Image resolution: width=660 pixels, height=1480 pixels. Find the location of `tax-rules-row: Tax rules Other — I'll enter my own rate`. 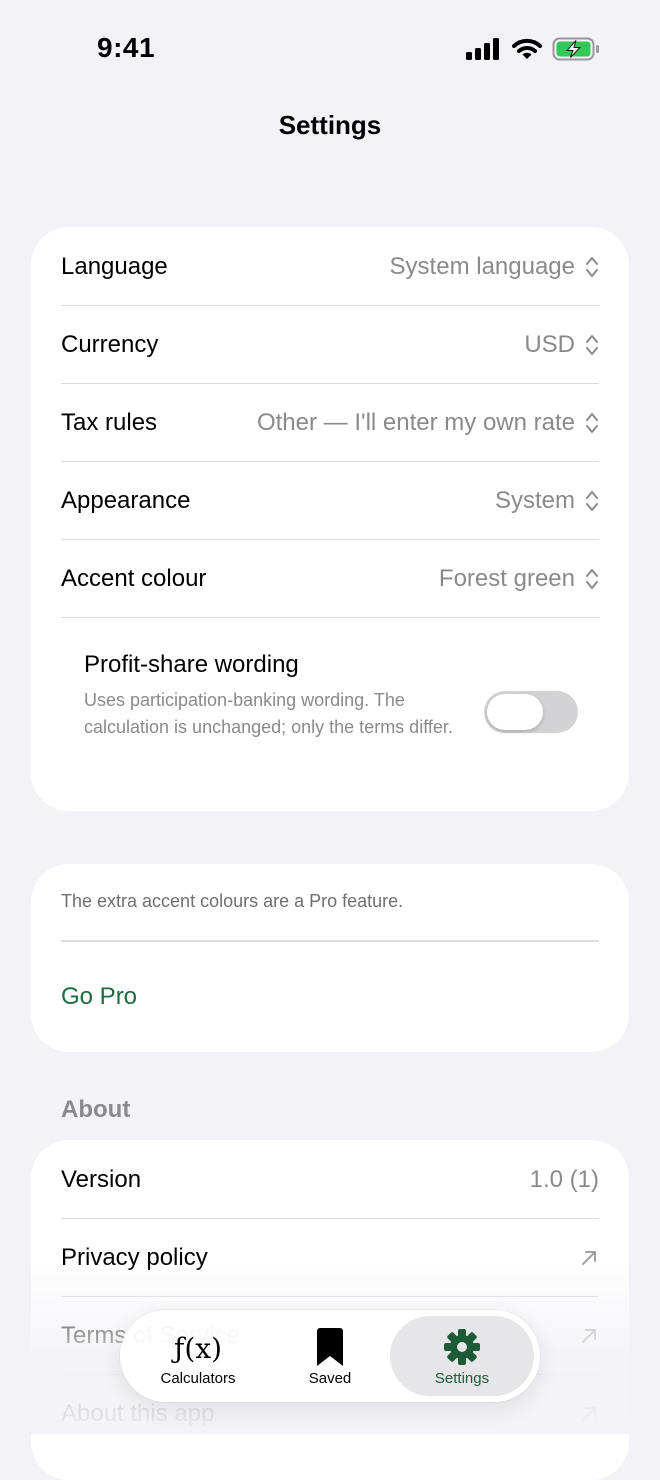

tax-rules-row: Tax rules Other — I'll enter my own rate is located at coordinates (330, 423).